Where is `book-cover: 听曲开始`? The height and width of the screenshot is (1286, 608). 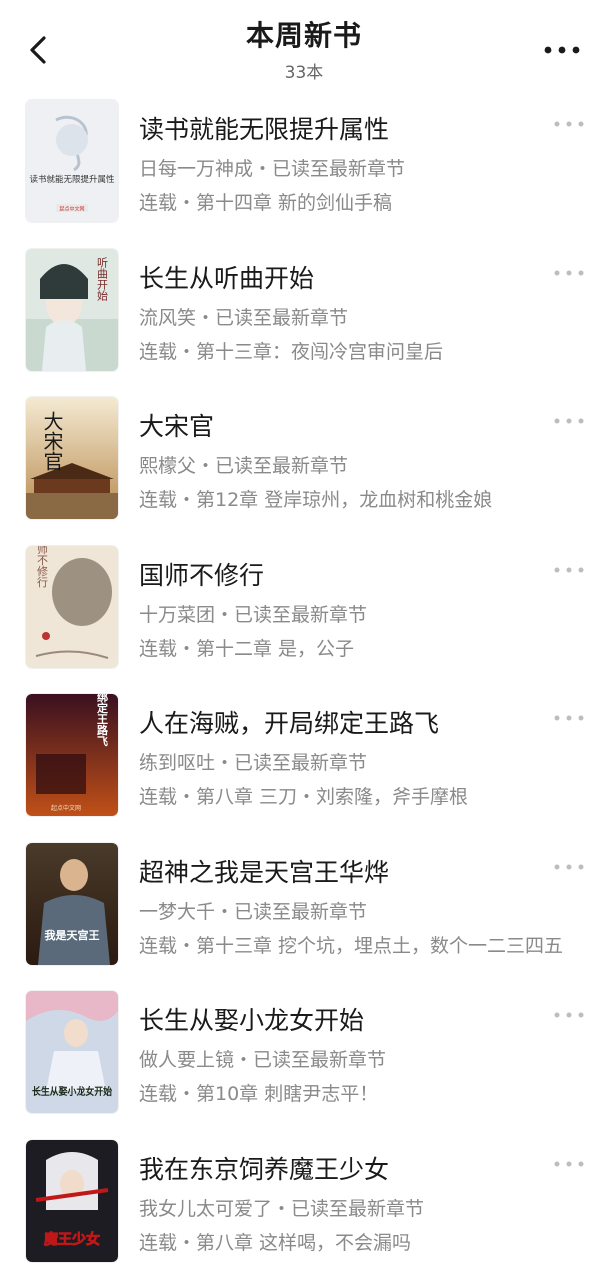
book-cover: 听曲开始 is located at coordinates (72, 310).